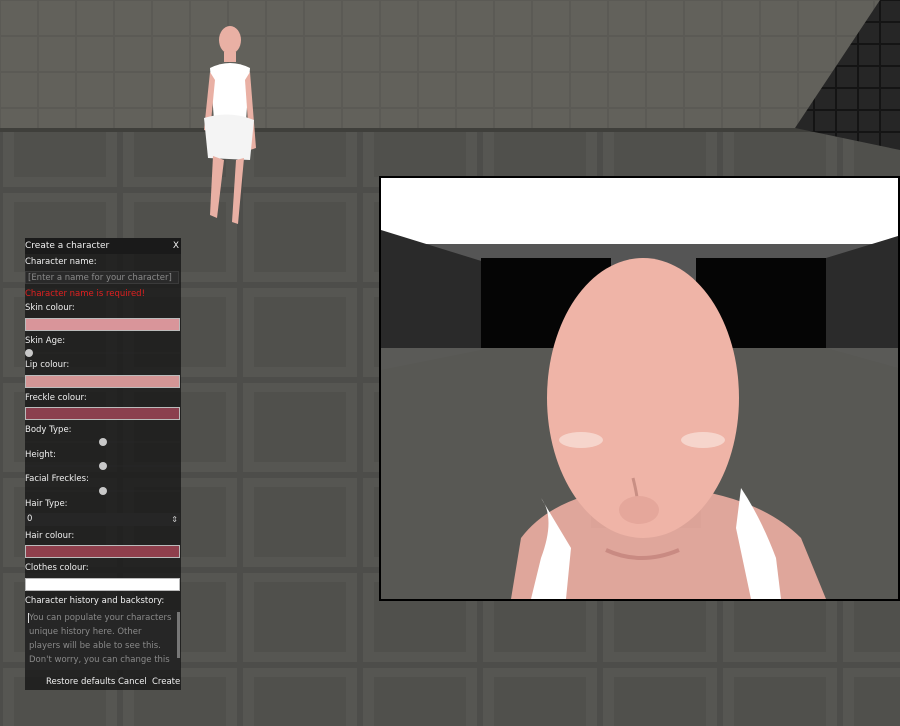  What do you see at coordinates (30, 519) in the screenshot?
I see `hair-type-value: 0` at bounding box center [30, 519].